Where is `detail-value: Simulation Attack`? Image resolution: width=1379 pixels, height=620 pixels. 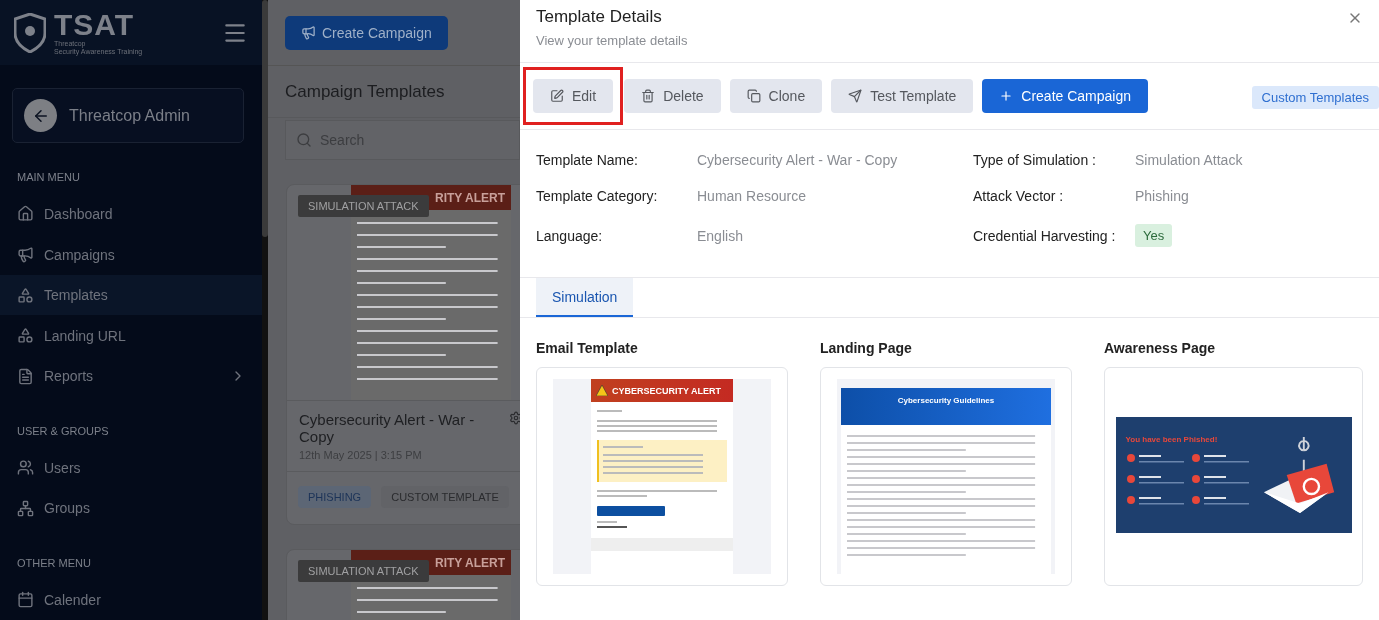
detail-value: Simulation Attack is located at coordinates (1189, 160).